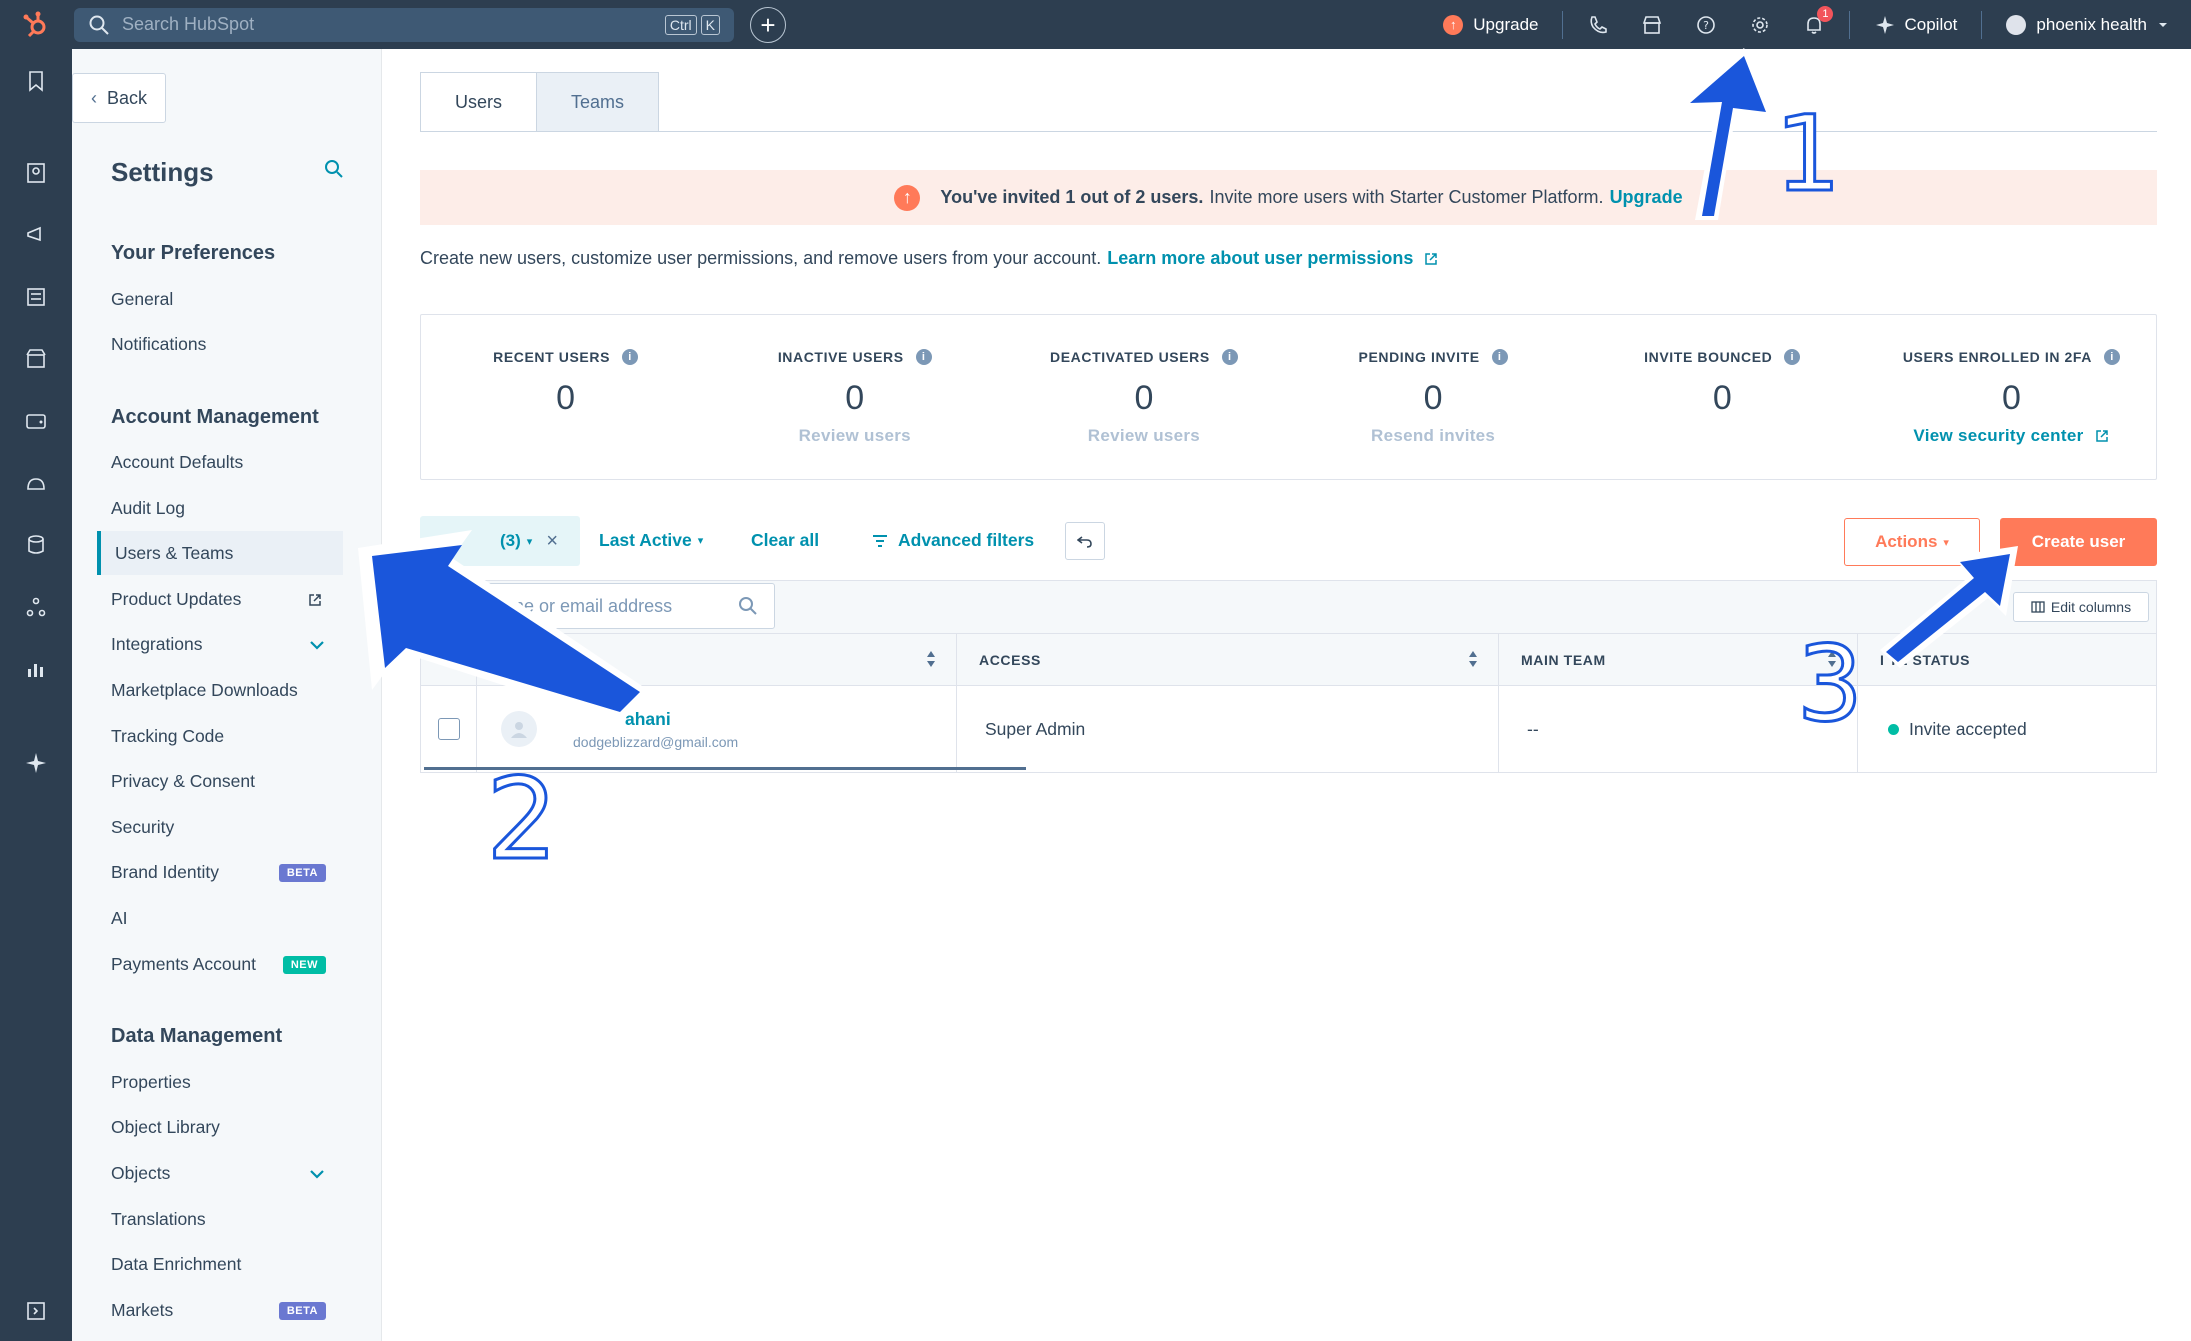  I want to click on sidebar-item-product-updates: Product Updates, so click(246, 599).